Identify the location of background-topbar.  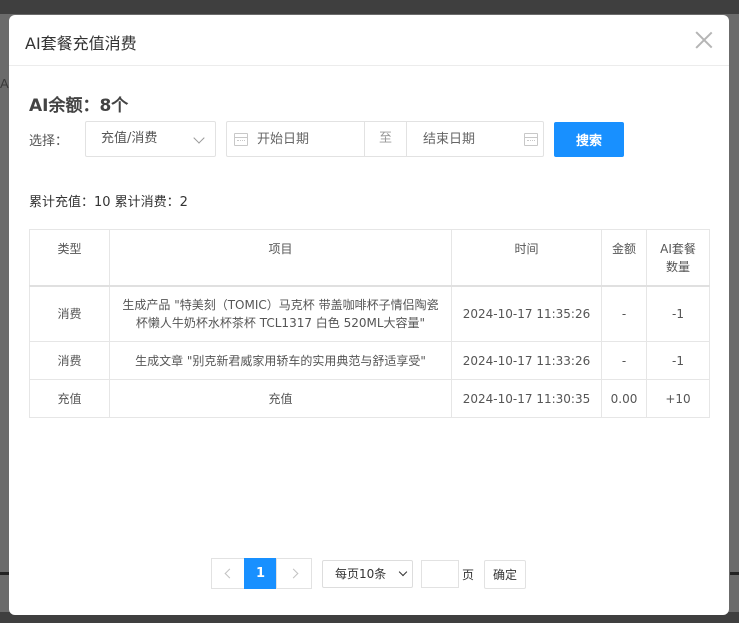
(369, 7).